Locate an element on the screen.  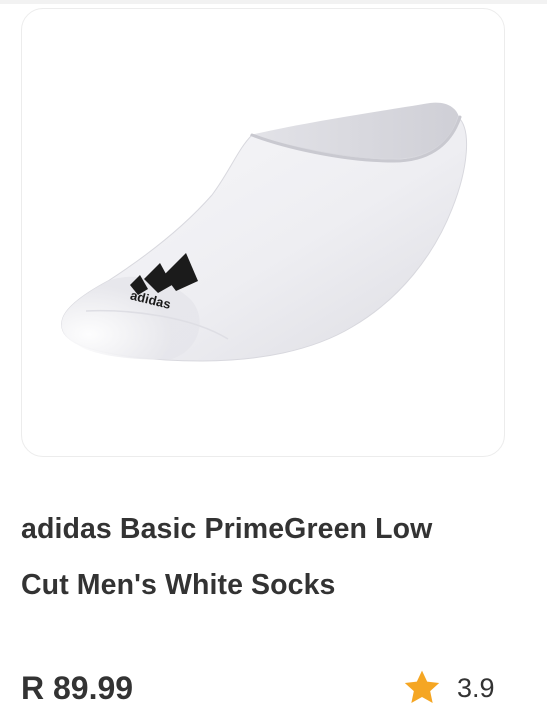
product-rating: 3.9 is located at coordinates (448, 688).